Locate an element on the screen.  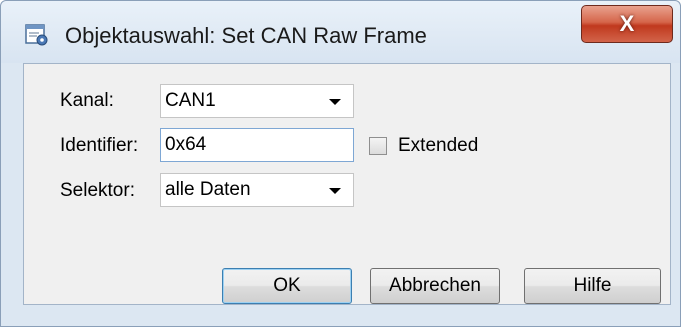
identifier-label: Identifier: is located at coordinates (99, 145).